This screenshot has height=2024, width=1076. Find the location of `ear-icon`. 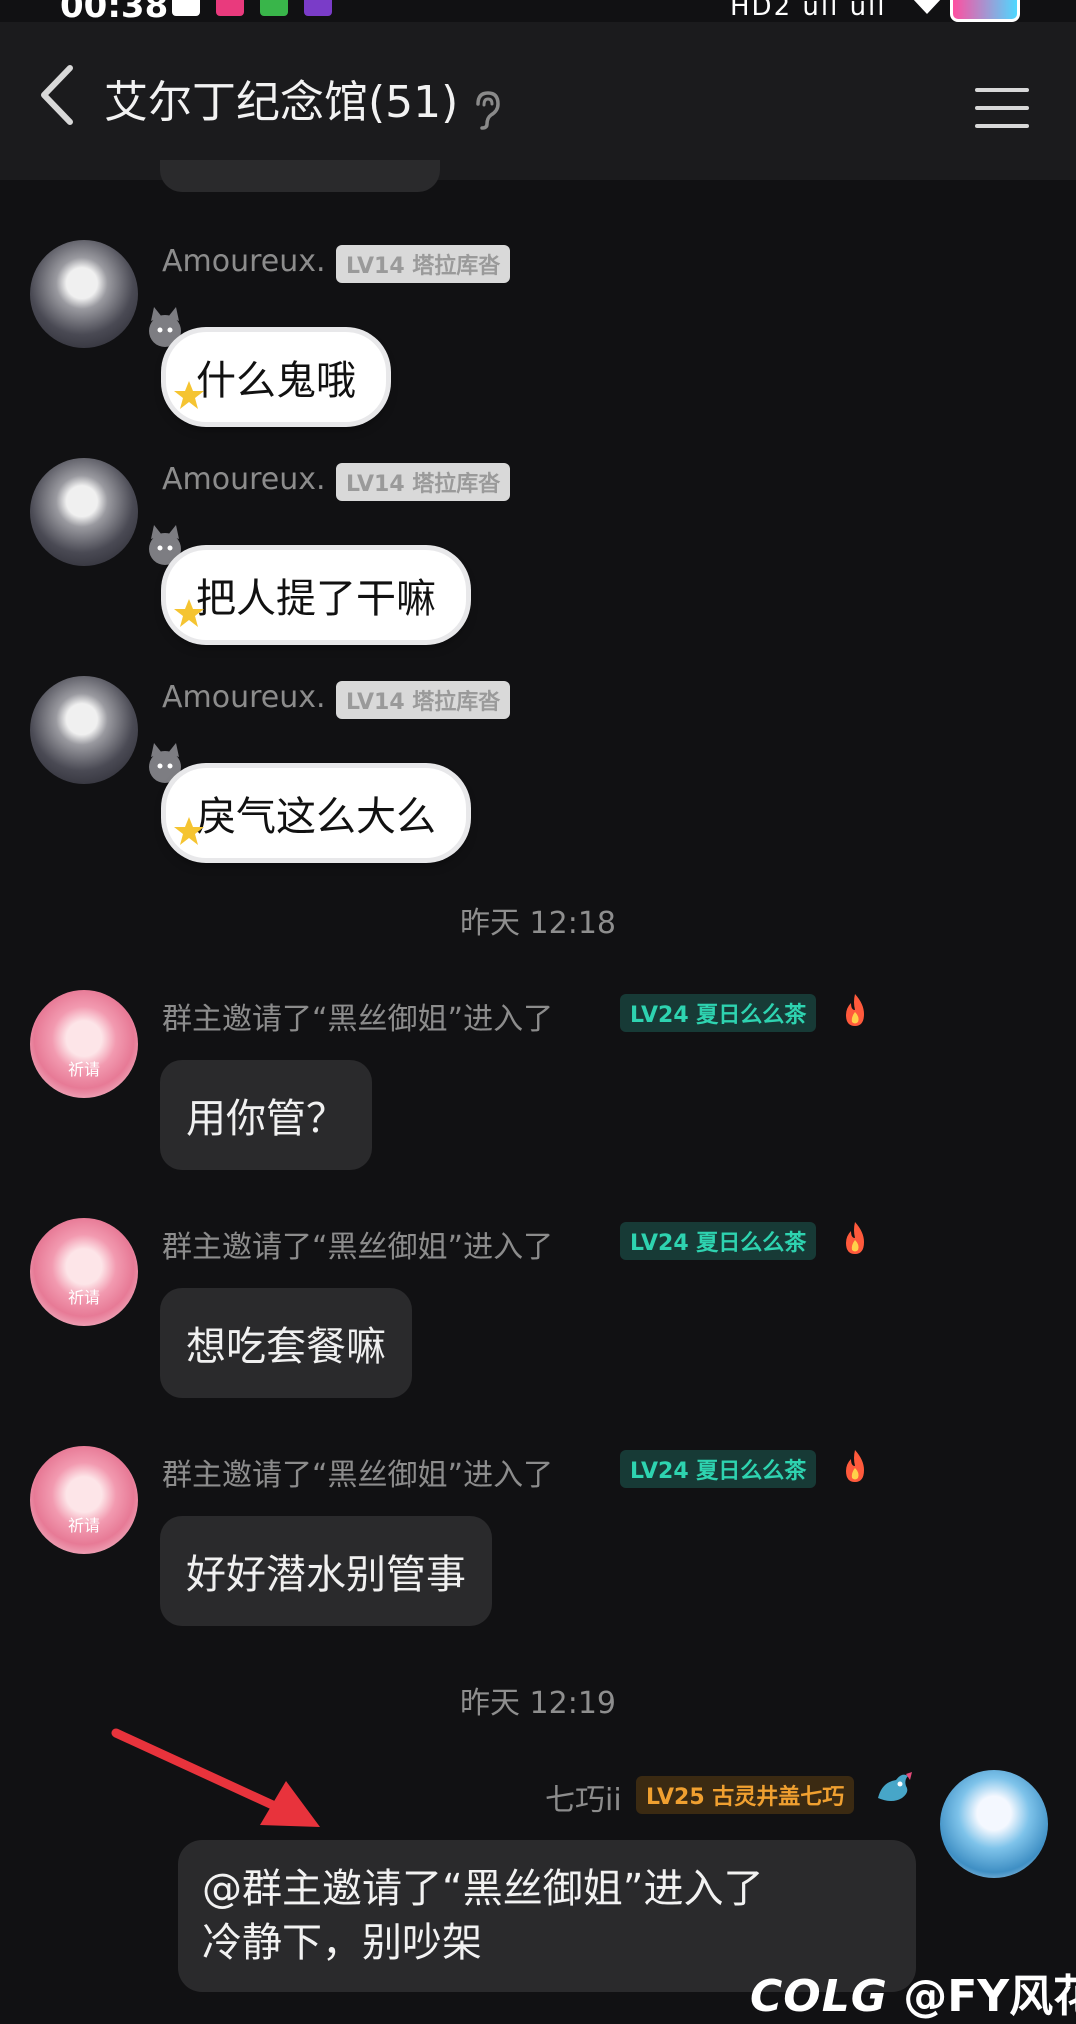

ear-icon is located at coordinates (487, 110).